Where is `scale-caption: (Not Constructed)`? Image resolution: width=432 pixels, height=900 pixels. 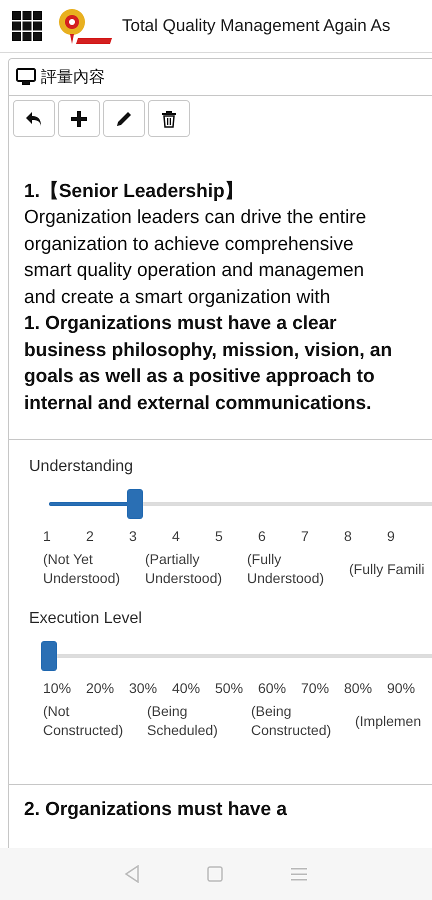 scale-caption: (Not Constructed) is located at coordinates (83, 721).